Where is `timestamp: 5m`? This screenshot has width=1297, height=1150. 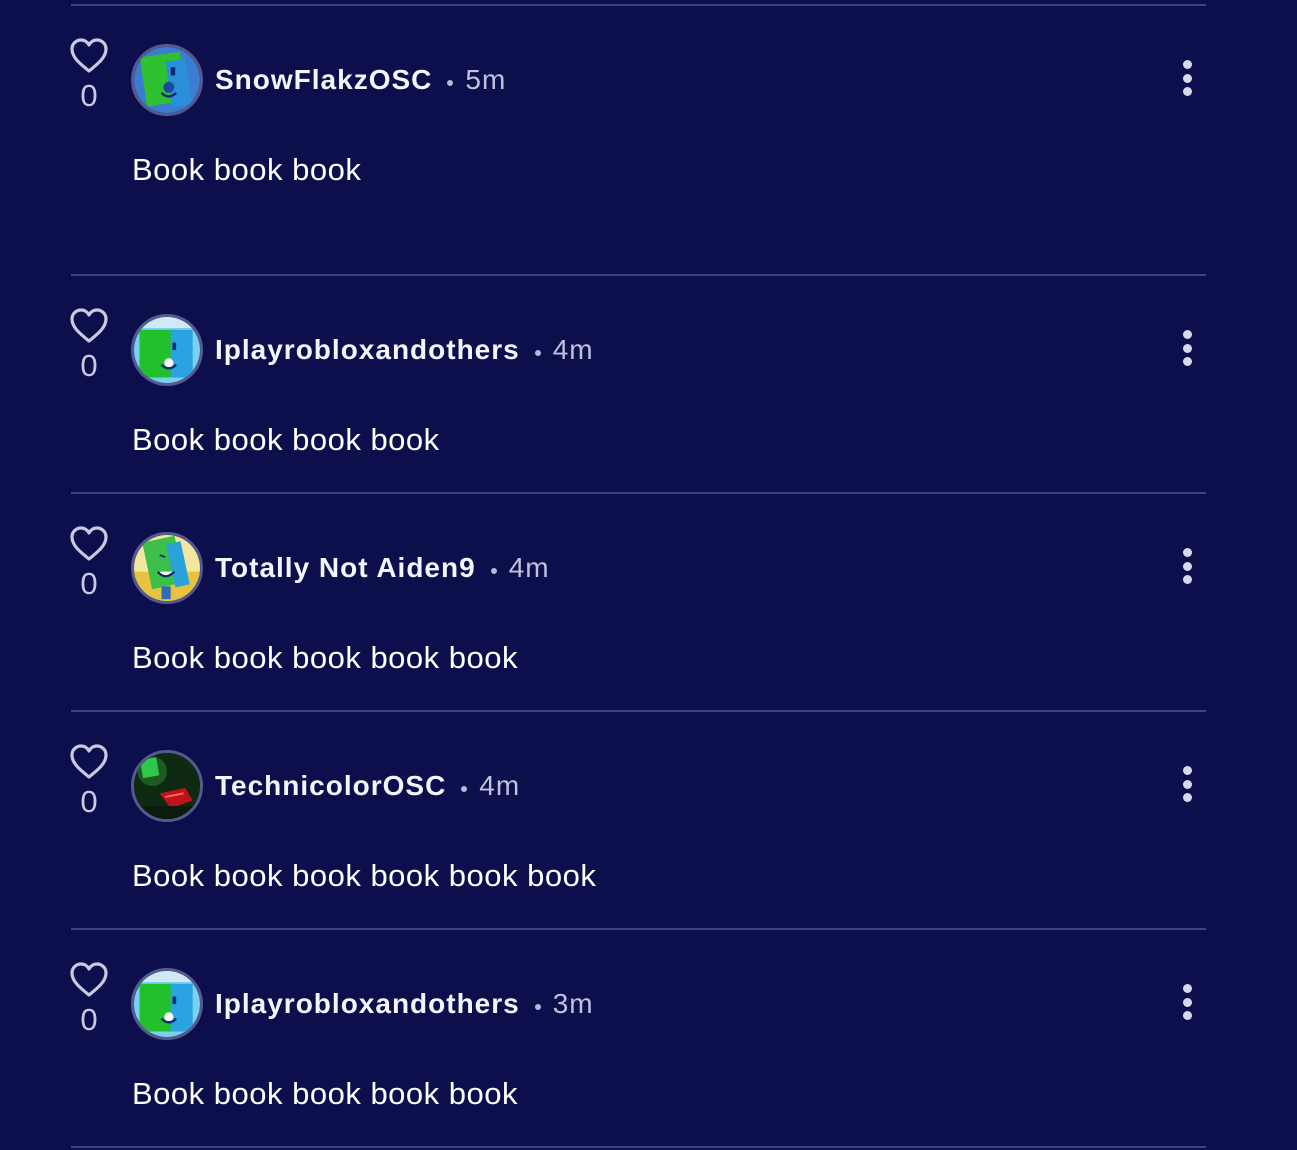 timestamp: 5m is located at coordinates (486, 79).